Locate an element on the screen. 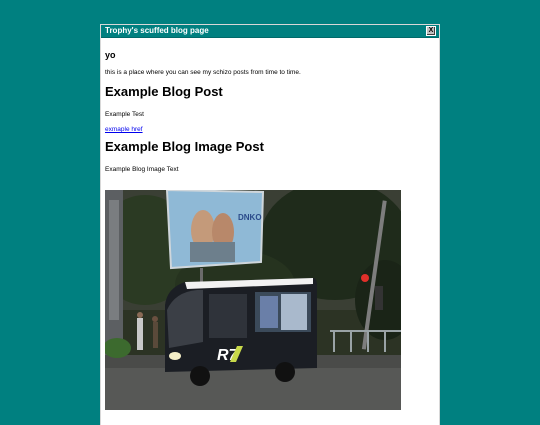 This screenshot has width=540, height=425. post-link: exmaple href is located at coordinates (270, 129).